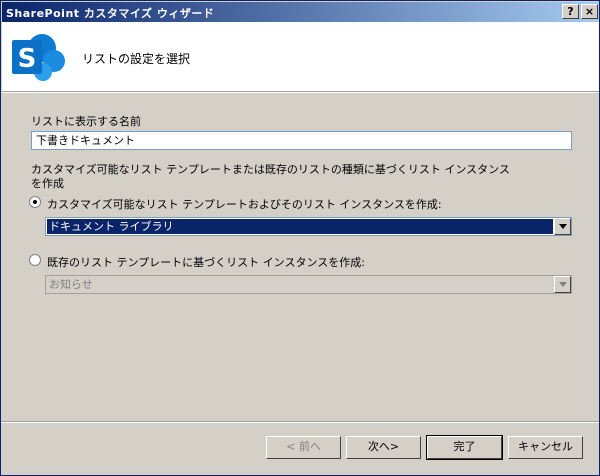 The width and height of the screenshot is (600, 476). I want to click on finish-button: 完了, so click(464, 447).